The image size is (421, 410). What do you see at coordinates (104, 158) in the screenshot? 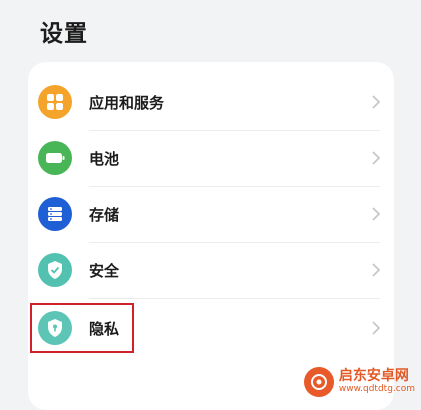
I see `settings-item-label: 电池` at bounding box center [104, 158].